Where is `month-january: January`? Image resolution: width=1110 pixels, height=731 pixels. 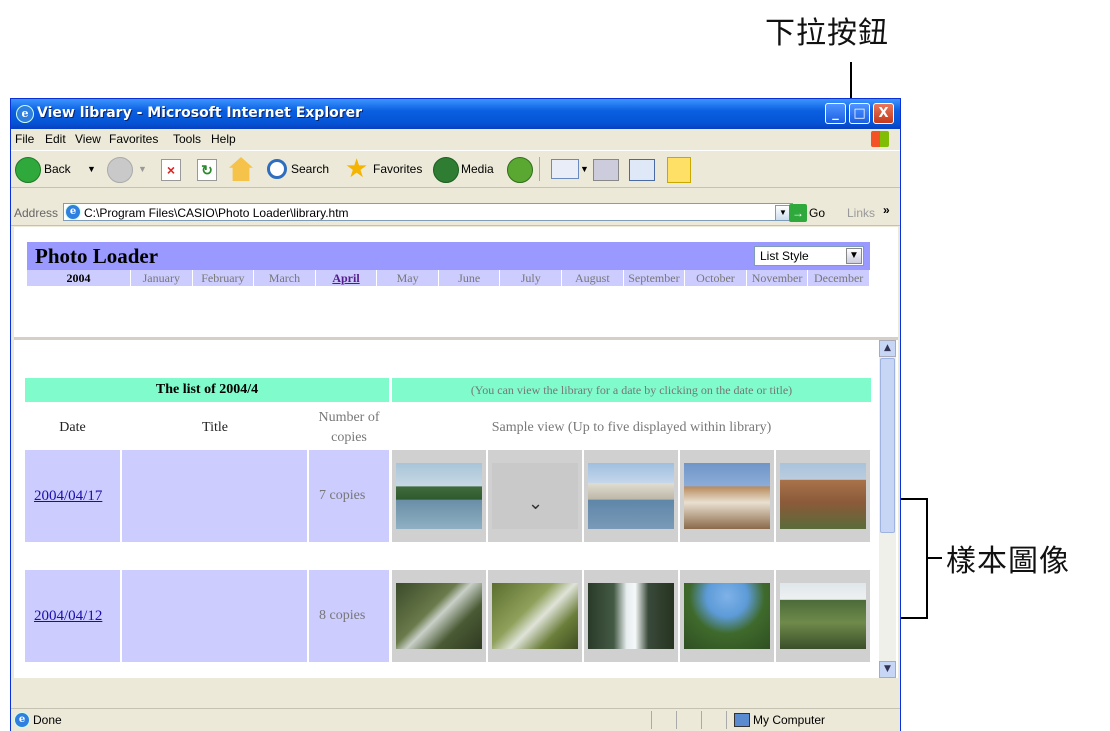 month-january: January is located at coordinates (161, 278).